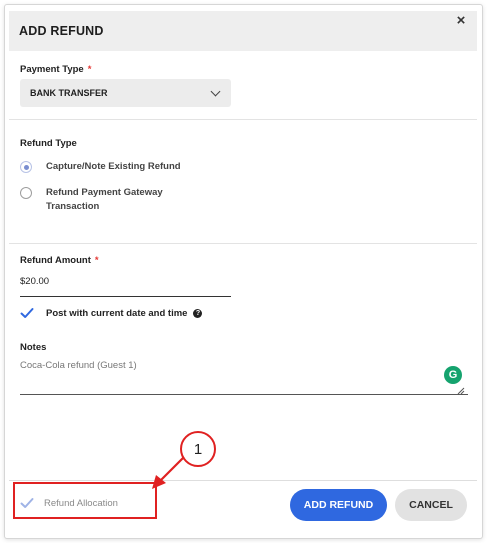  What do you see at coordinates (244, 394) in the screenshot?
I see `notes-underline` at bounding box center [244, 394].